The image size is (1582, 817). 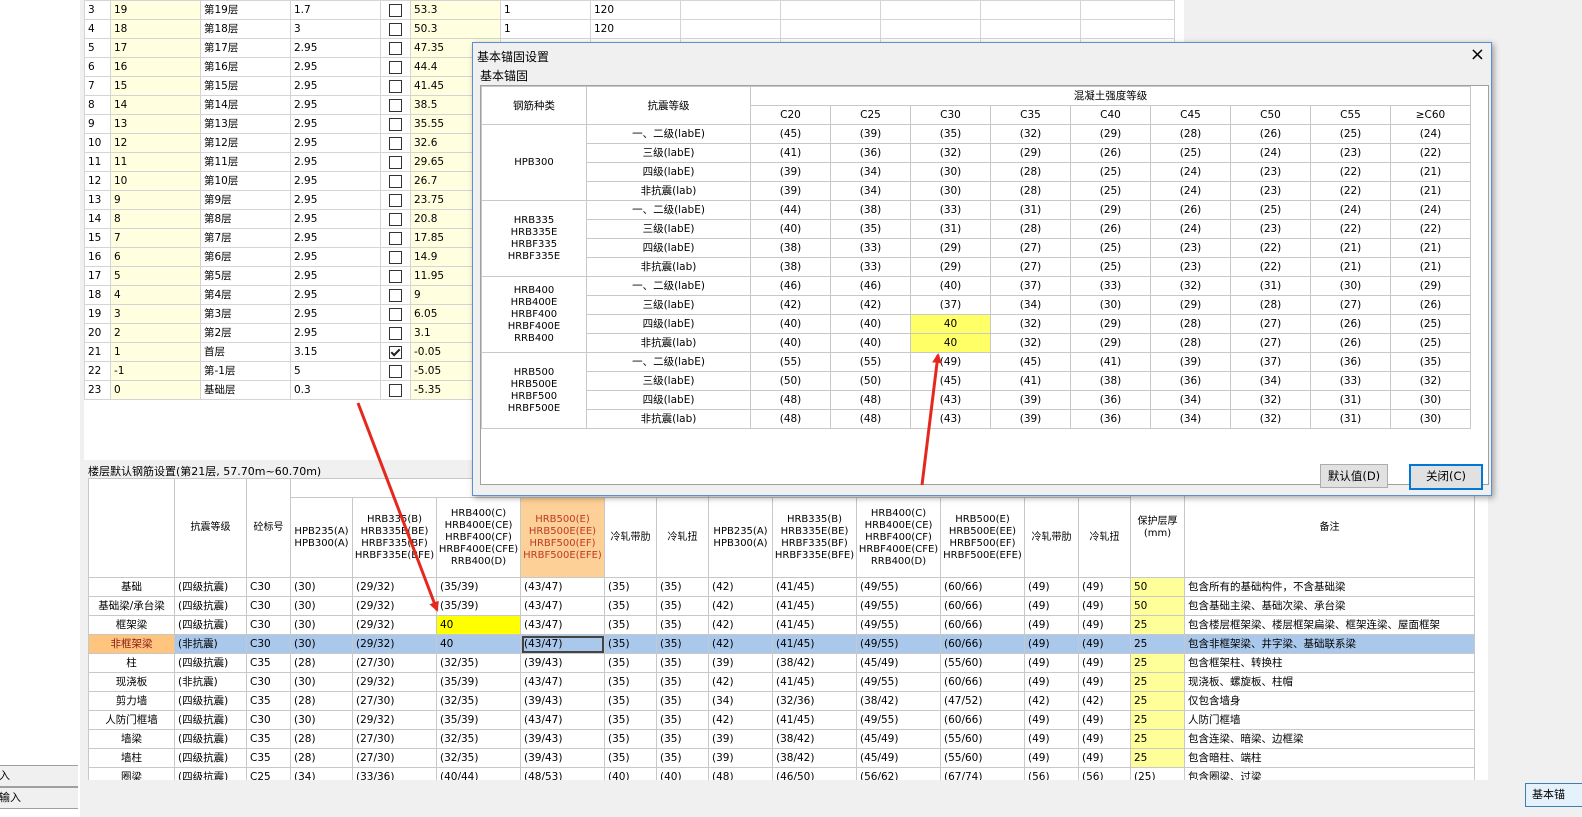 I want to click on anchorage-value-cell: (49), so click(x=950, y=362).